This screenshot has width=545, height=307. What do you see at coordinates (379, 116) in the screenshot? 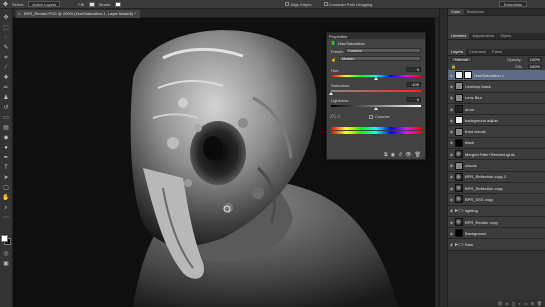
I see `colorize-option: Colorize` at bounding box center [379, 116].